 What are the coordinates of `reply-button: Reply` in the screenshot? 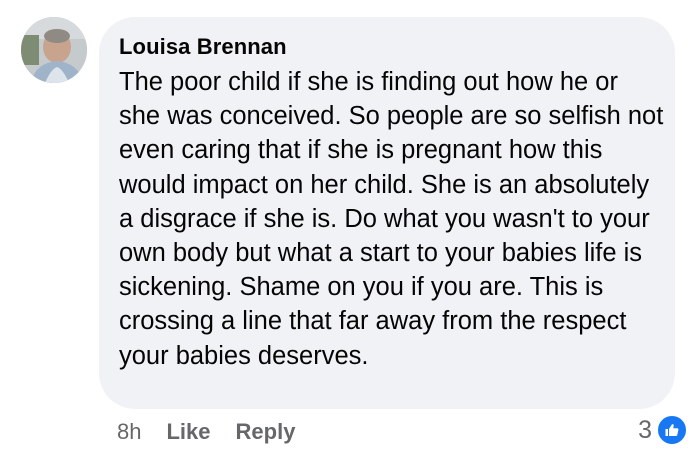 It's located at (266, 432).